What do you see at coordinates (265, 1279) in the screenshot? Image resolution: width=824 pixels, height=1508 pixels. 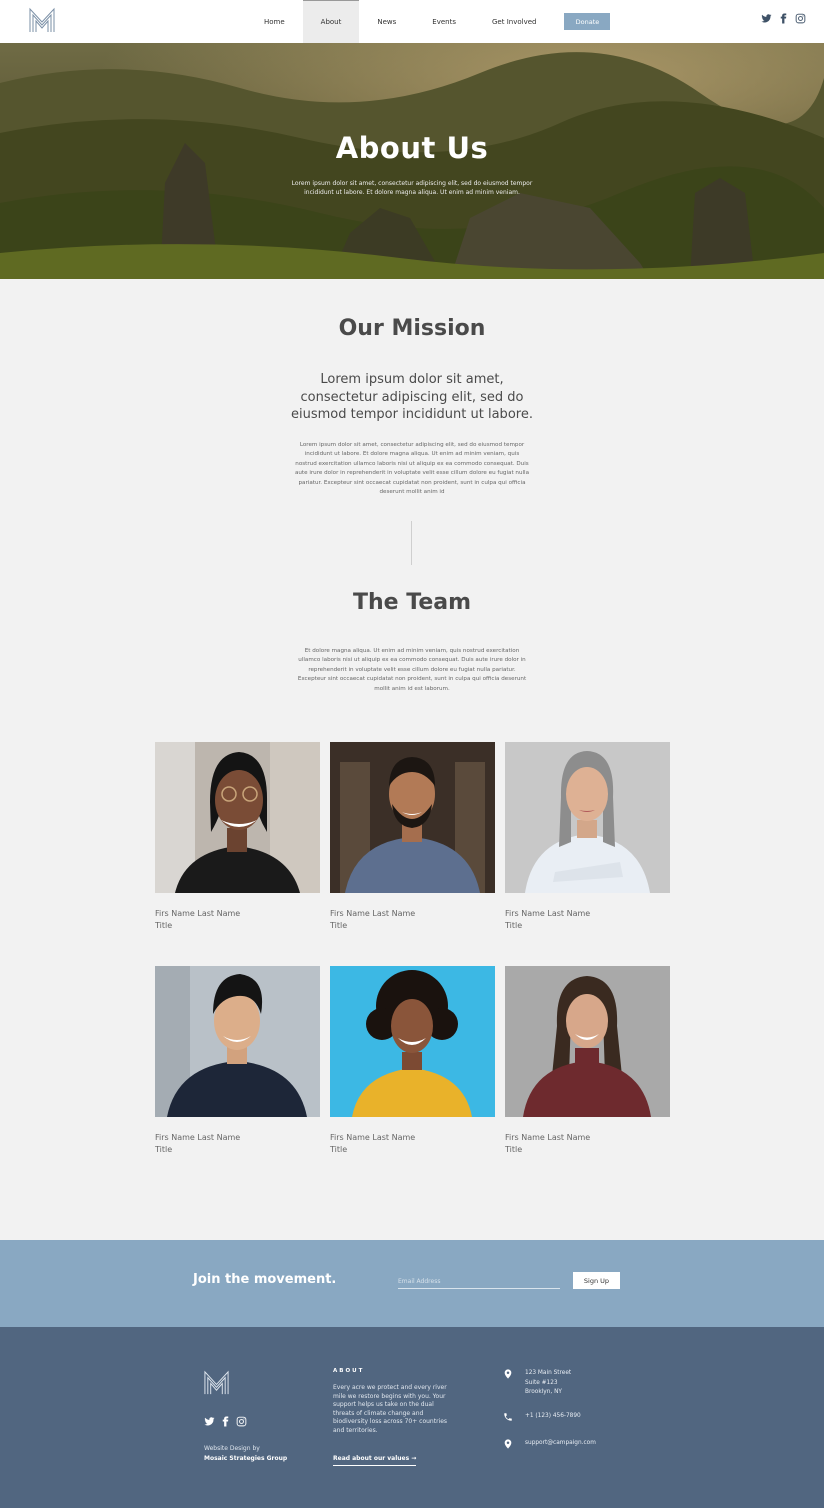 I see `newsletter-title: Join the movement.` at bounding box center [265, 1279].